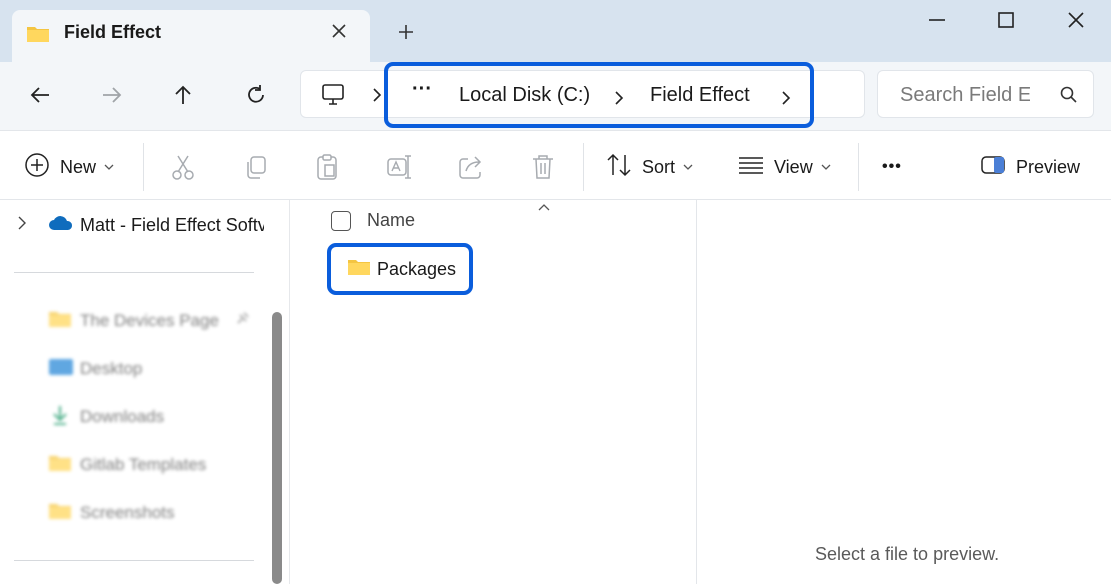  Describe the element at coordinates (172, 224) in the screenshot. I see `sidebar-item-label: Matt - Field Effect Softv` at that location.